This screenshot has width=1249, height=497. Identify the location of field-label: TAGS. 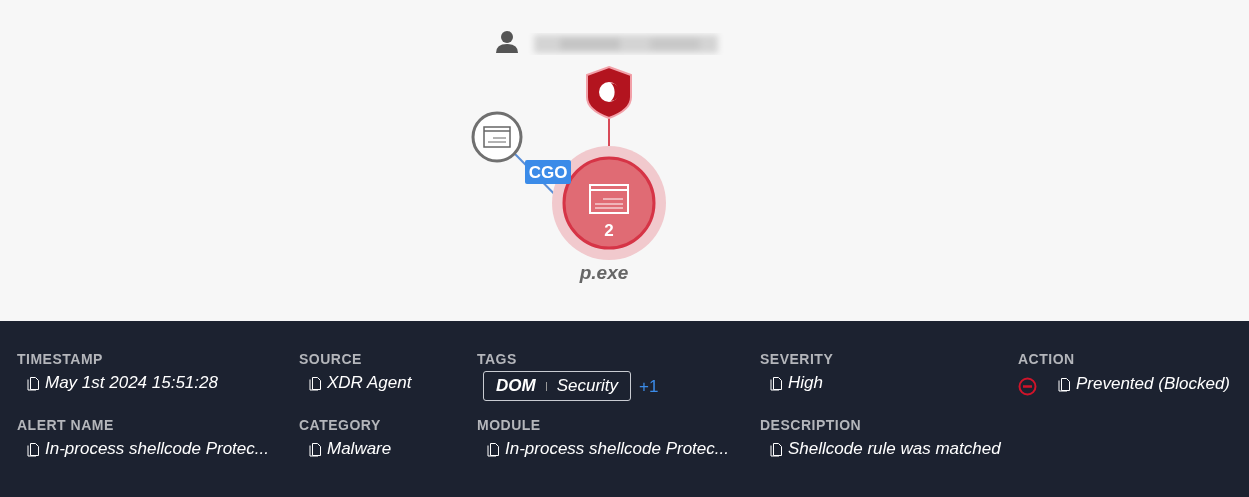
(497, 359).